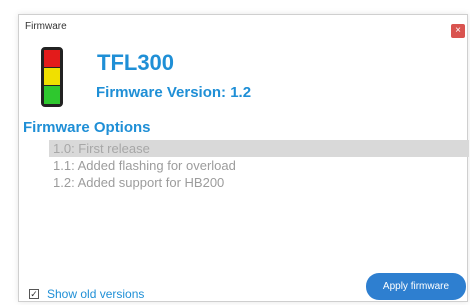  I want to click on firmware-options-heading: Firmware Options, so click(87, 127).